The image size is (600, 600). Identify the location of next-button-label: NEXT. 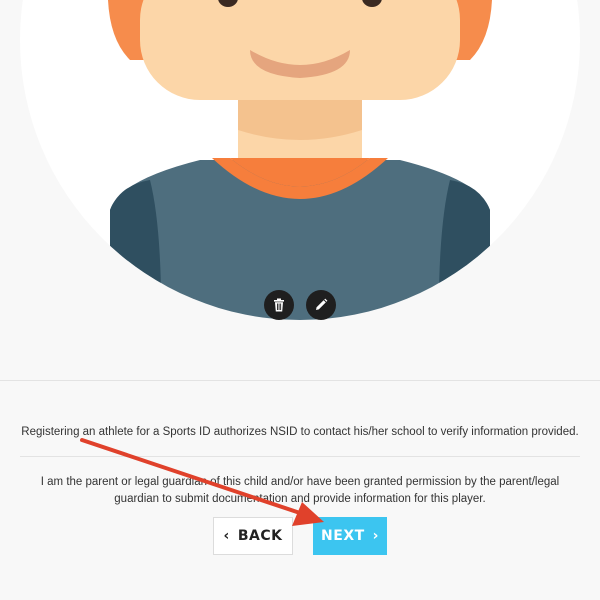
(343, 536).